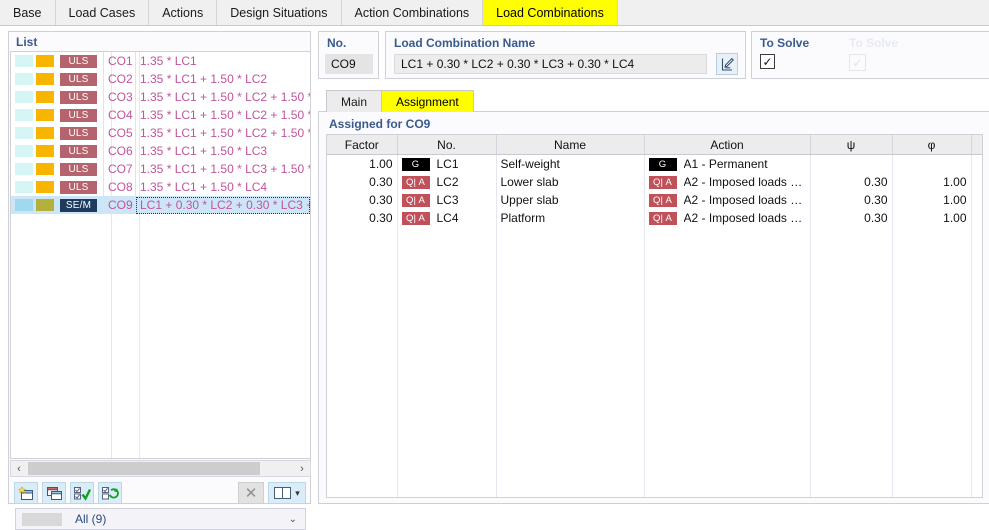 The width and height of the screenshot is (989, 530). I want to click on no-field-value: CO9, so click(349, 64).